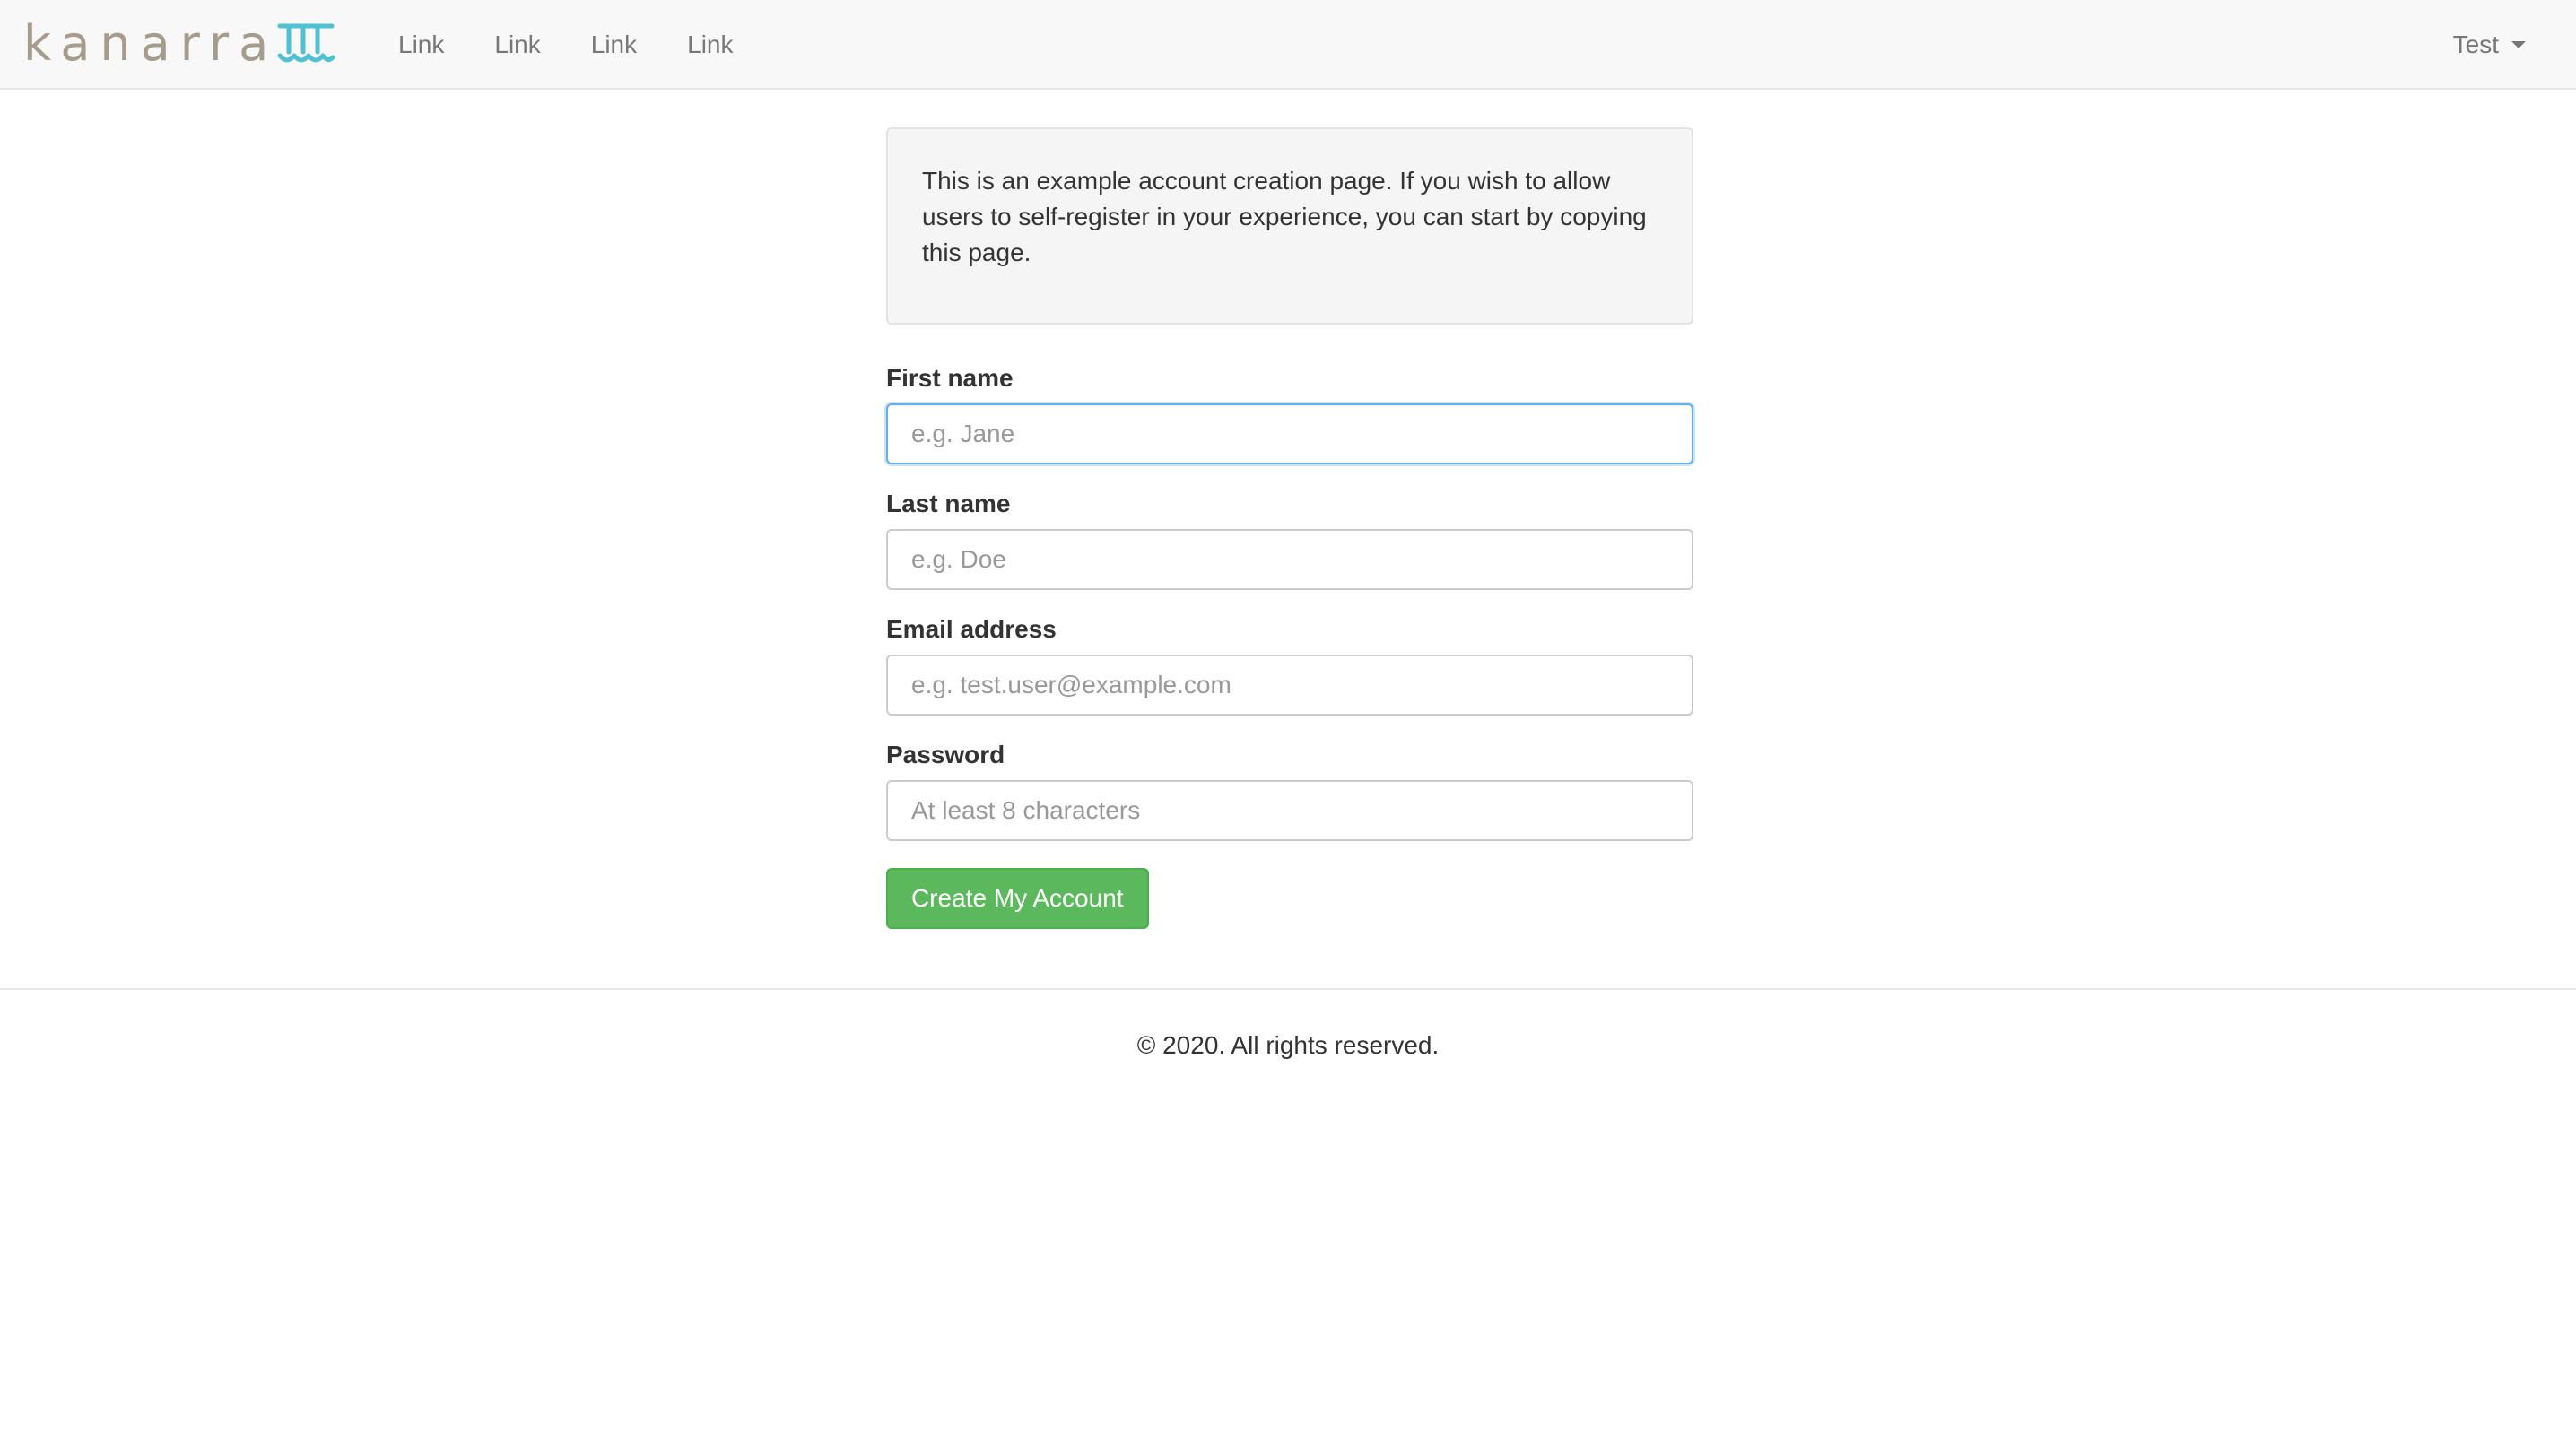  I want to click on nav-links: Link Link Link Link, so click(565, 45).